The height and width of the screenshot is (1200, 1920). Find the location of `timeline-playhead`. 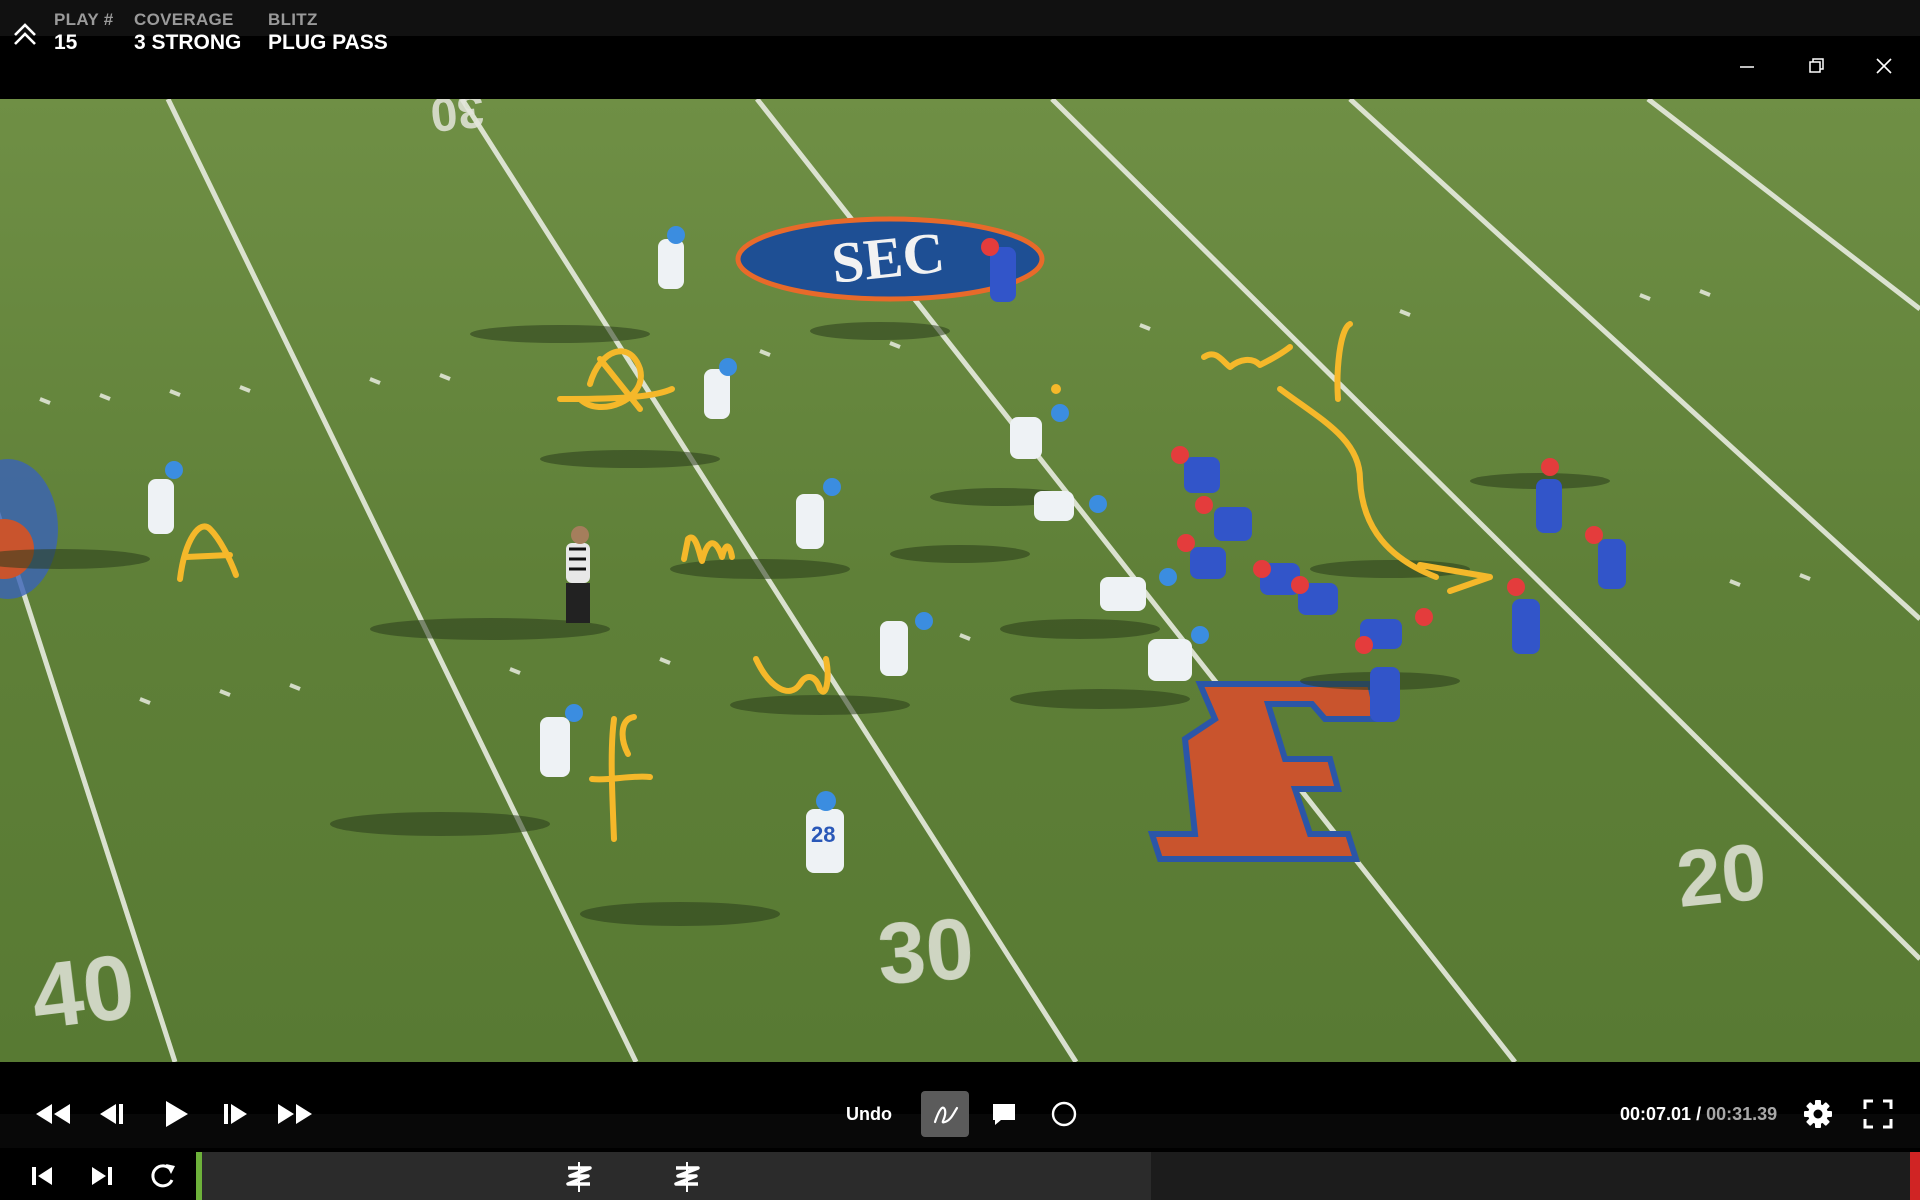

timeline-playhead is located at coordinates (199, 1176).